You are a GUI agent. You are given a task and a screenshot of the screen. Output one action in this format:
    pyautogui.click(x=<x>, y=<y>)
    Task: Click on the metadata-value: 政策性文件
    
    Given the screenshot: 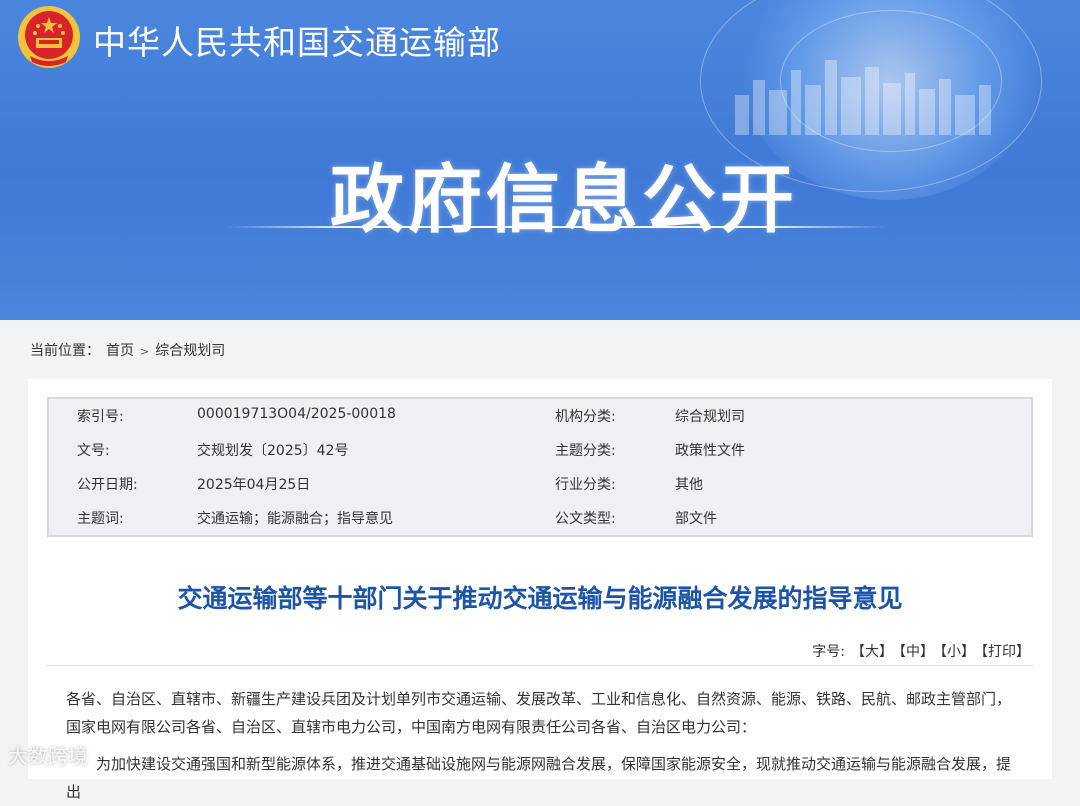 What is the action you would take?
    pyautogui.click(x=710, y=451)
    